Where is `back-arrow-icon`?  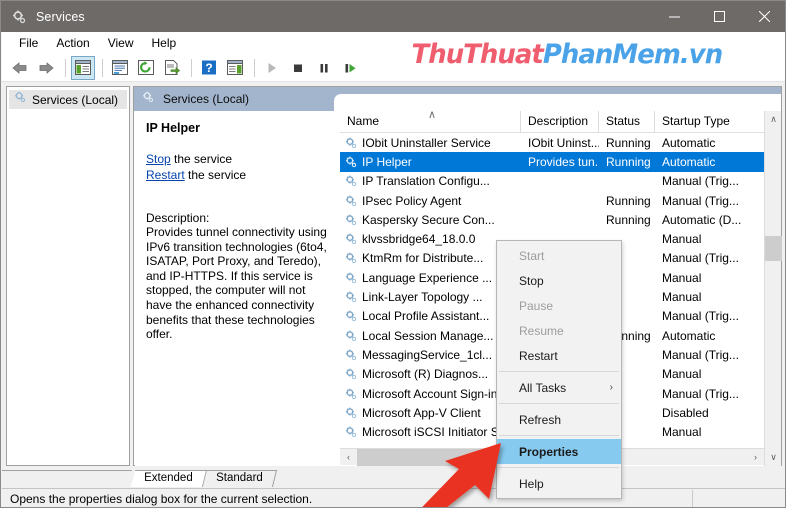
back-arrow-icon is located at coordinates (20, 68).